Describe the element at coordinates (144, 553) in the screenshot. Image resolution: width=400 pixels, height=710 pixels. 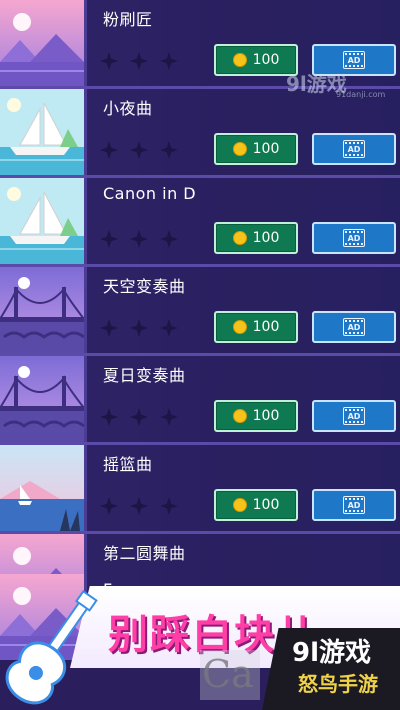
I see `song-title: 第二圆舞曲` at that location.